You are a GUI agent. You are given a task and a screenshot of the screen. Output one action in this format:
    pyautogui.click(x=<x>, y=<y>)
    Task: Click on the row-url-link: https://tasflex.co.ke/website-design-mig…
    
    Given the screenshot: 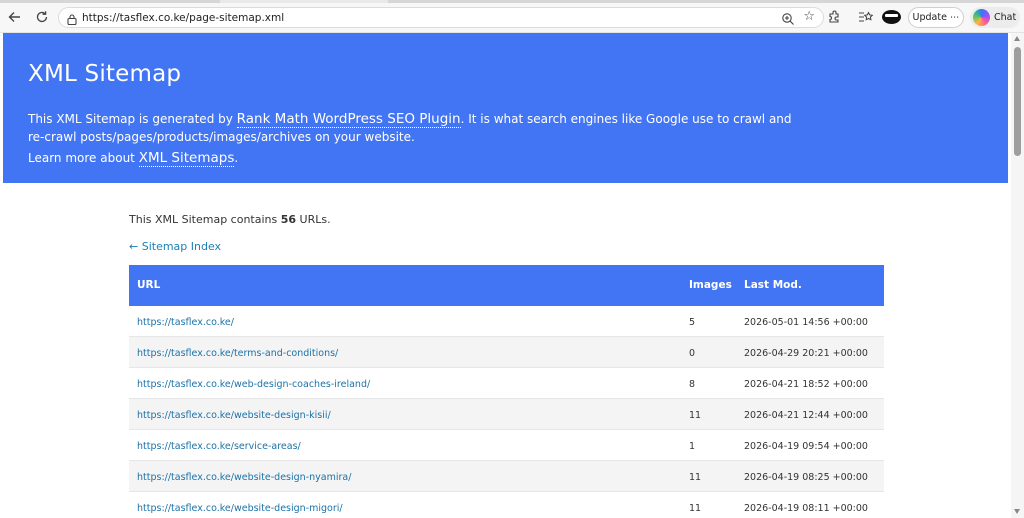 What is the action you would take?
    pyautogui.click(x=240, y=508)
    